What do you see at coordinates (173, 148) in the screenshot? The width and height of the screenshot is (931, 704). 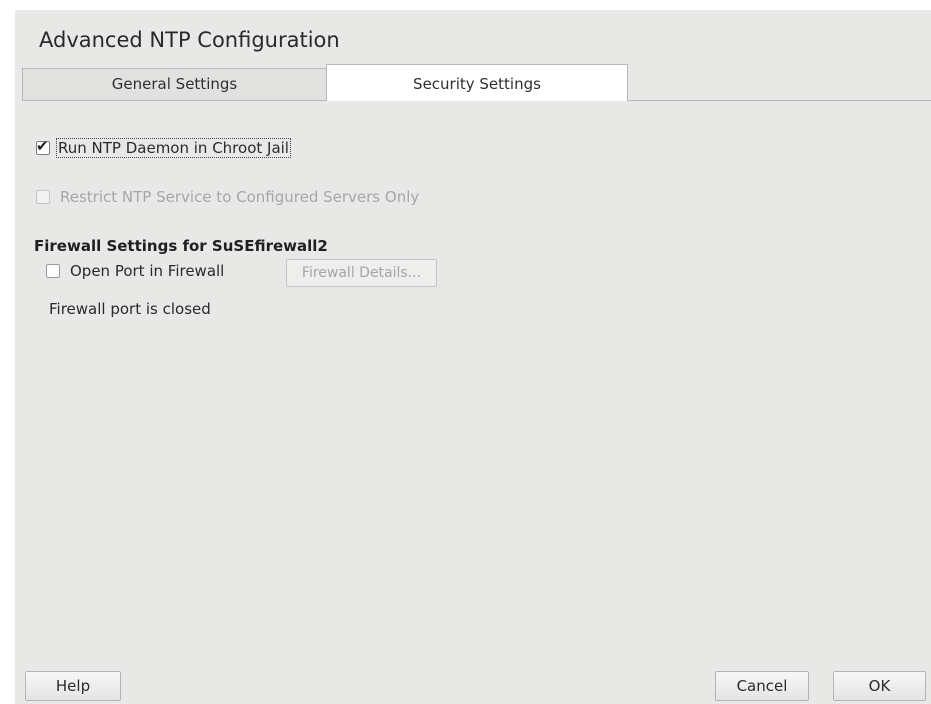 I see `chroot-label: Run NTP Daemon in Chroot Jail` at bounding box center [173, 148].